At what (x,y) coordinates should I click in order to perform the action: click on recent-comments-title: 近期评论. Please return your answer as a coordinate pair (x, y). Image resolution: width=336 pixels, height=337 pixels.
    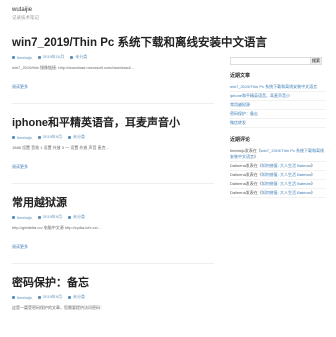
    Looking at the image, I should click on (240, 140).